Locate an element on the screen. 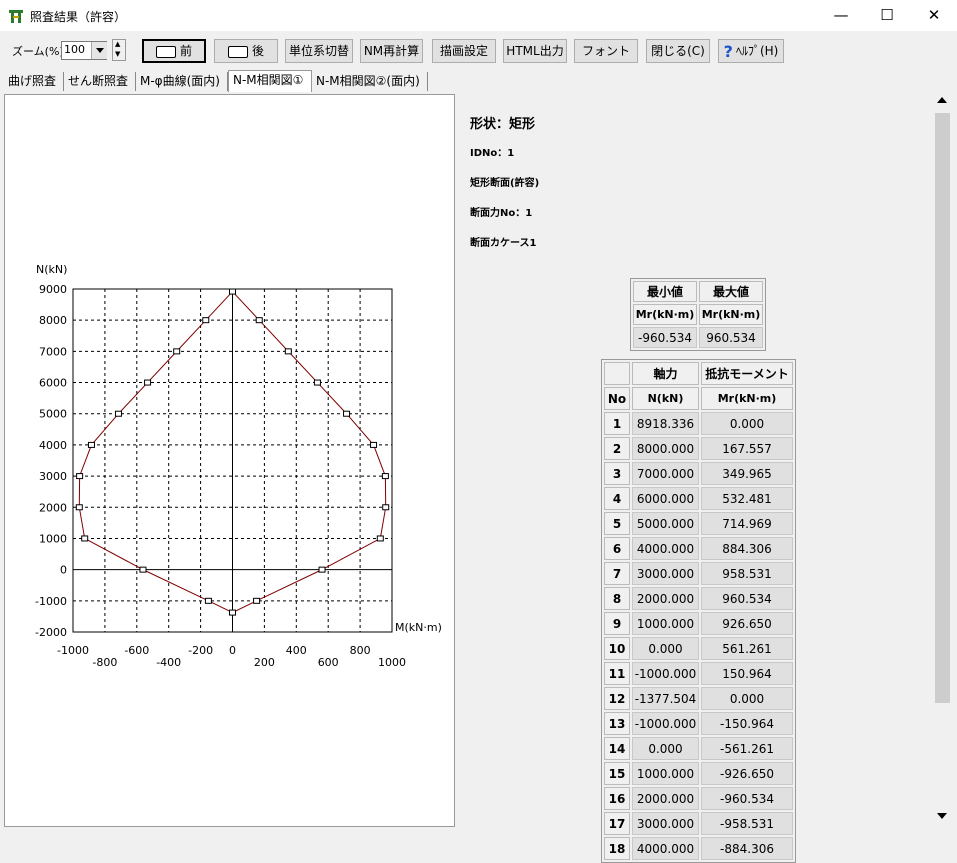  table-row: 6 4000.000 884.306 is located at coordinates (698, 548).